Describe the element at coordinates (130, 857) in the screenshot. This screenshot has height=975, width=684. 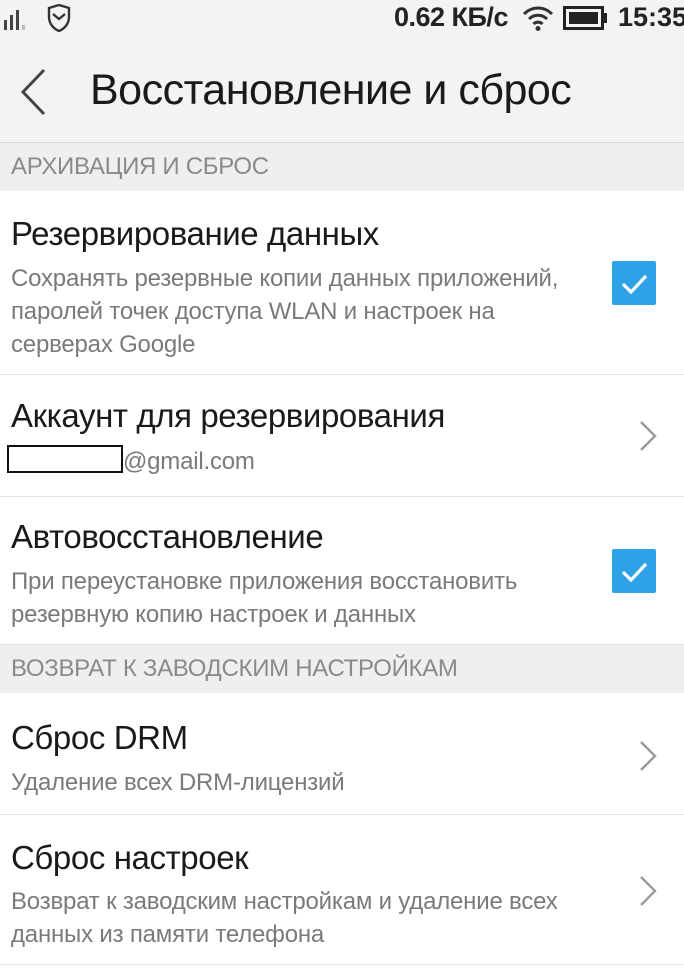
I see `setting-title: Сброс настроек` at that location.